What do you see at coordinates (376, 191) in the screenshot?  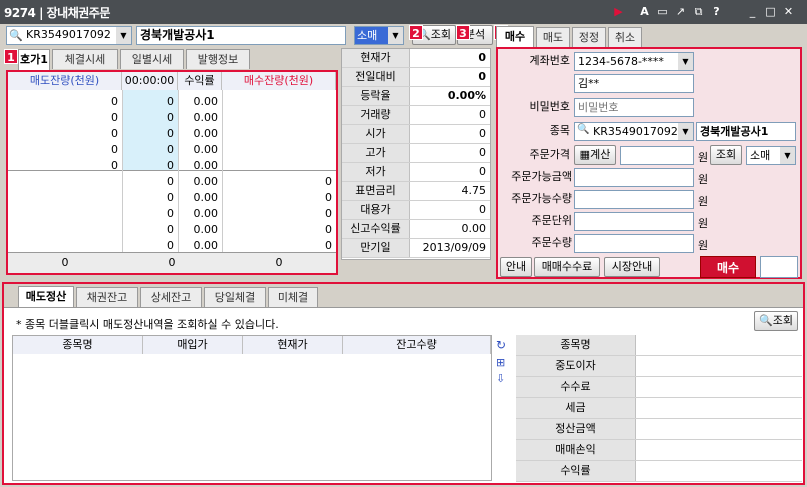 I see `quote-label: 표면금리` at bounding box center [376, 191].